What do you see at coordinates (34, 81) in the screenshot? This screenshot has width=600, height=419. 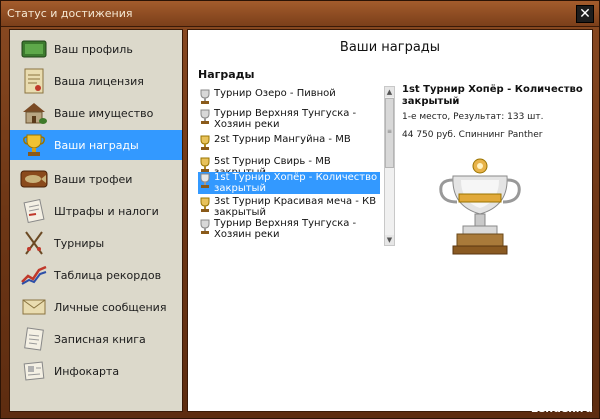 I see `license-certificate-icon` at bounding box center [34, 81].